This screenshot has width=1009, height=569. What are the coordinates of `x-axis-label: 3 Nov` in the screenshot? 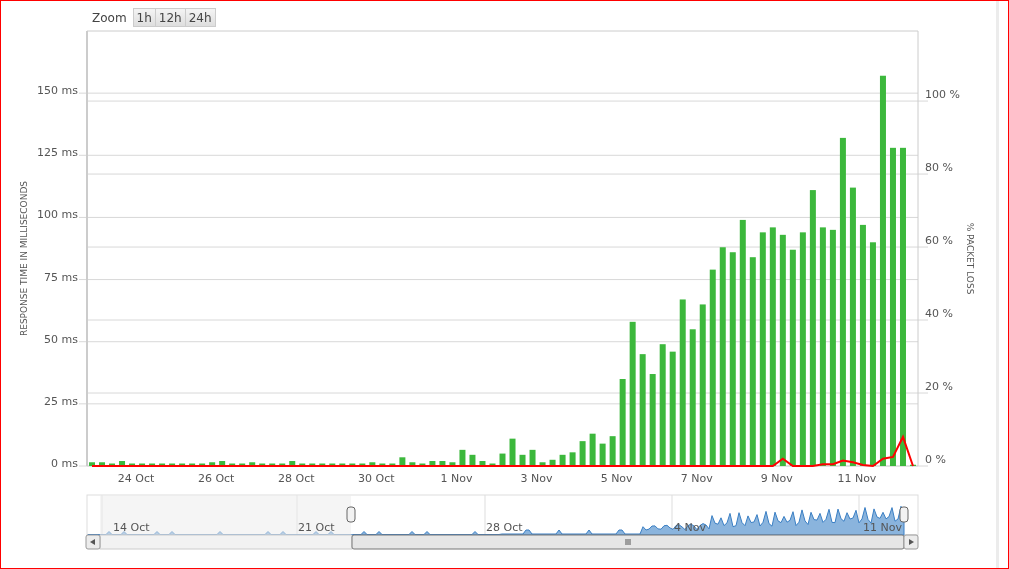 It's located at (536, 478).